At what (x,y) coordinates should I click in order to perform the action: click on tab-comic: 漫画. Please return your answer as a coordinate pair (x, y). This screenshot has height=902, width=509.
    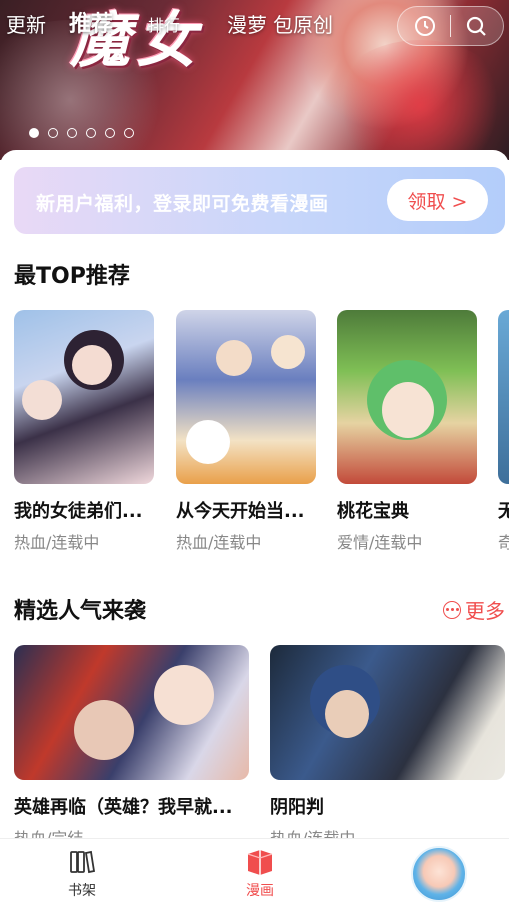
    Looking at the image, I should click on (260, 873).